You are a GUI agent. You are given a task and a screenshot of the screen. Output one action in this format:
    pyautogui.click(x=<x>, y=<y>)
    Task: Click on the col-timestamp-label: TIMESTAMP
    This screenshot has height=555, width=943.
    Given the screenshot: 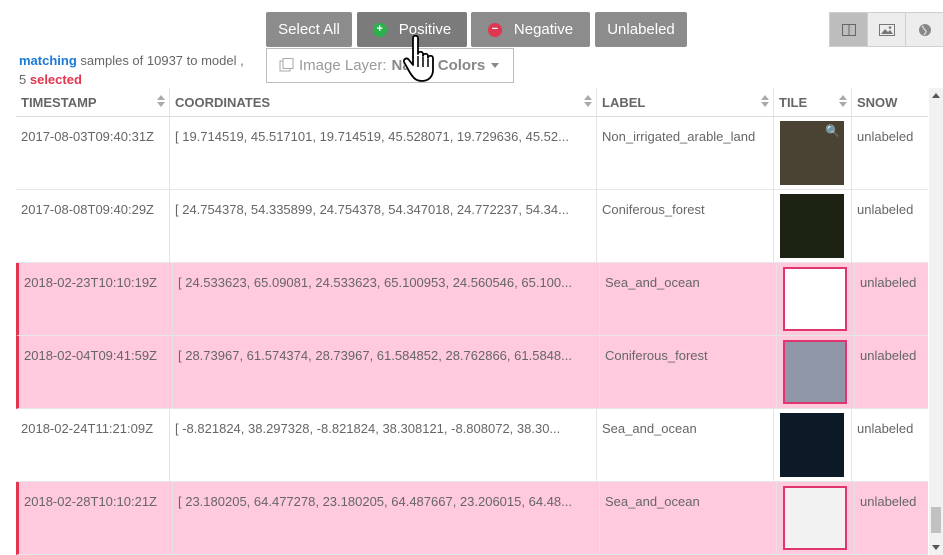 What is the action you would take?
    pyautogui.click(x=59, y=102)
    